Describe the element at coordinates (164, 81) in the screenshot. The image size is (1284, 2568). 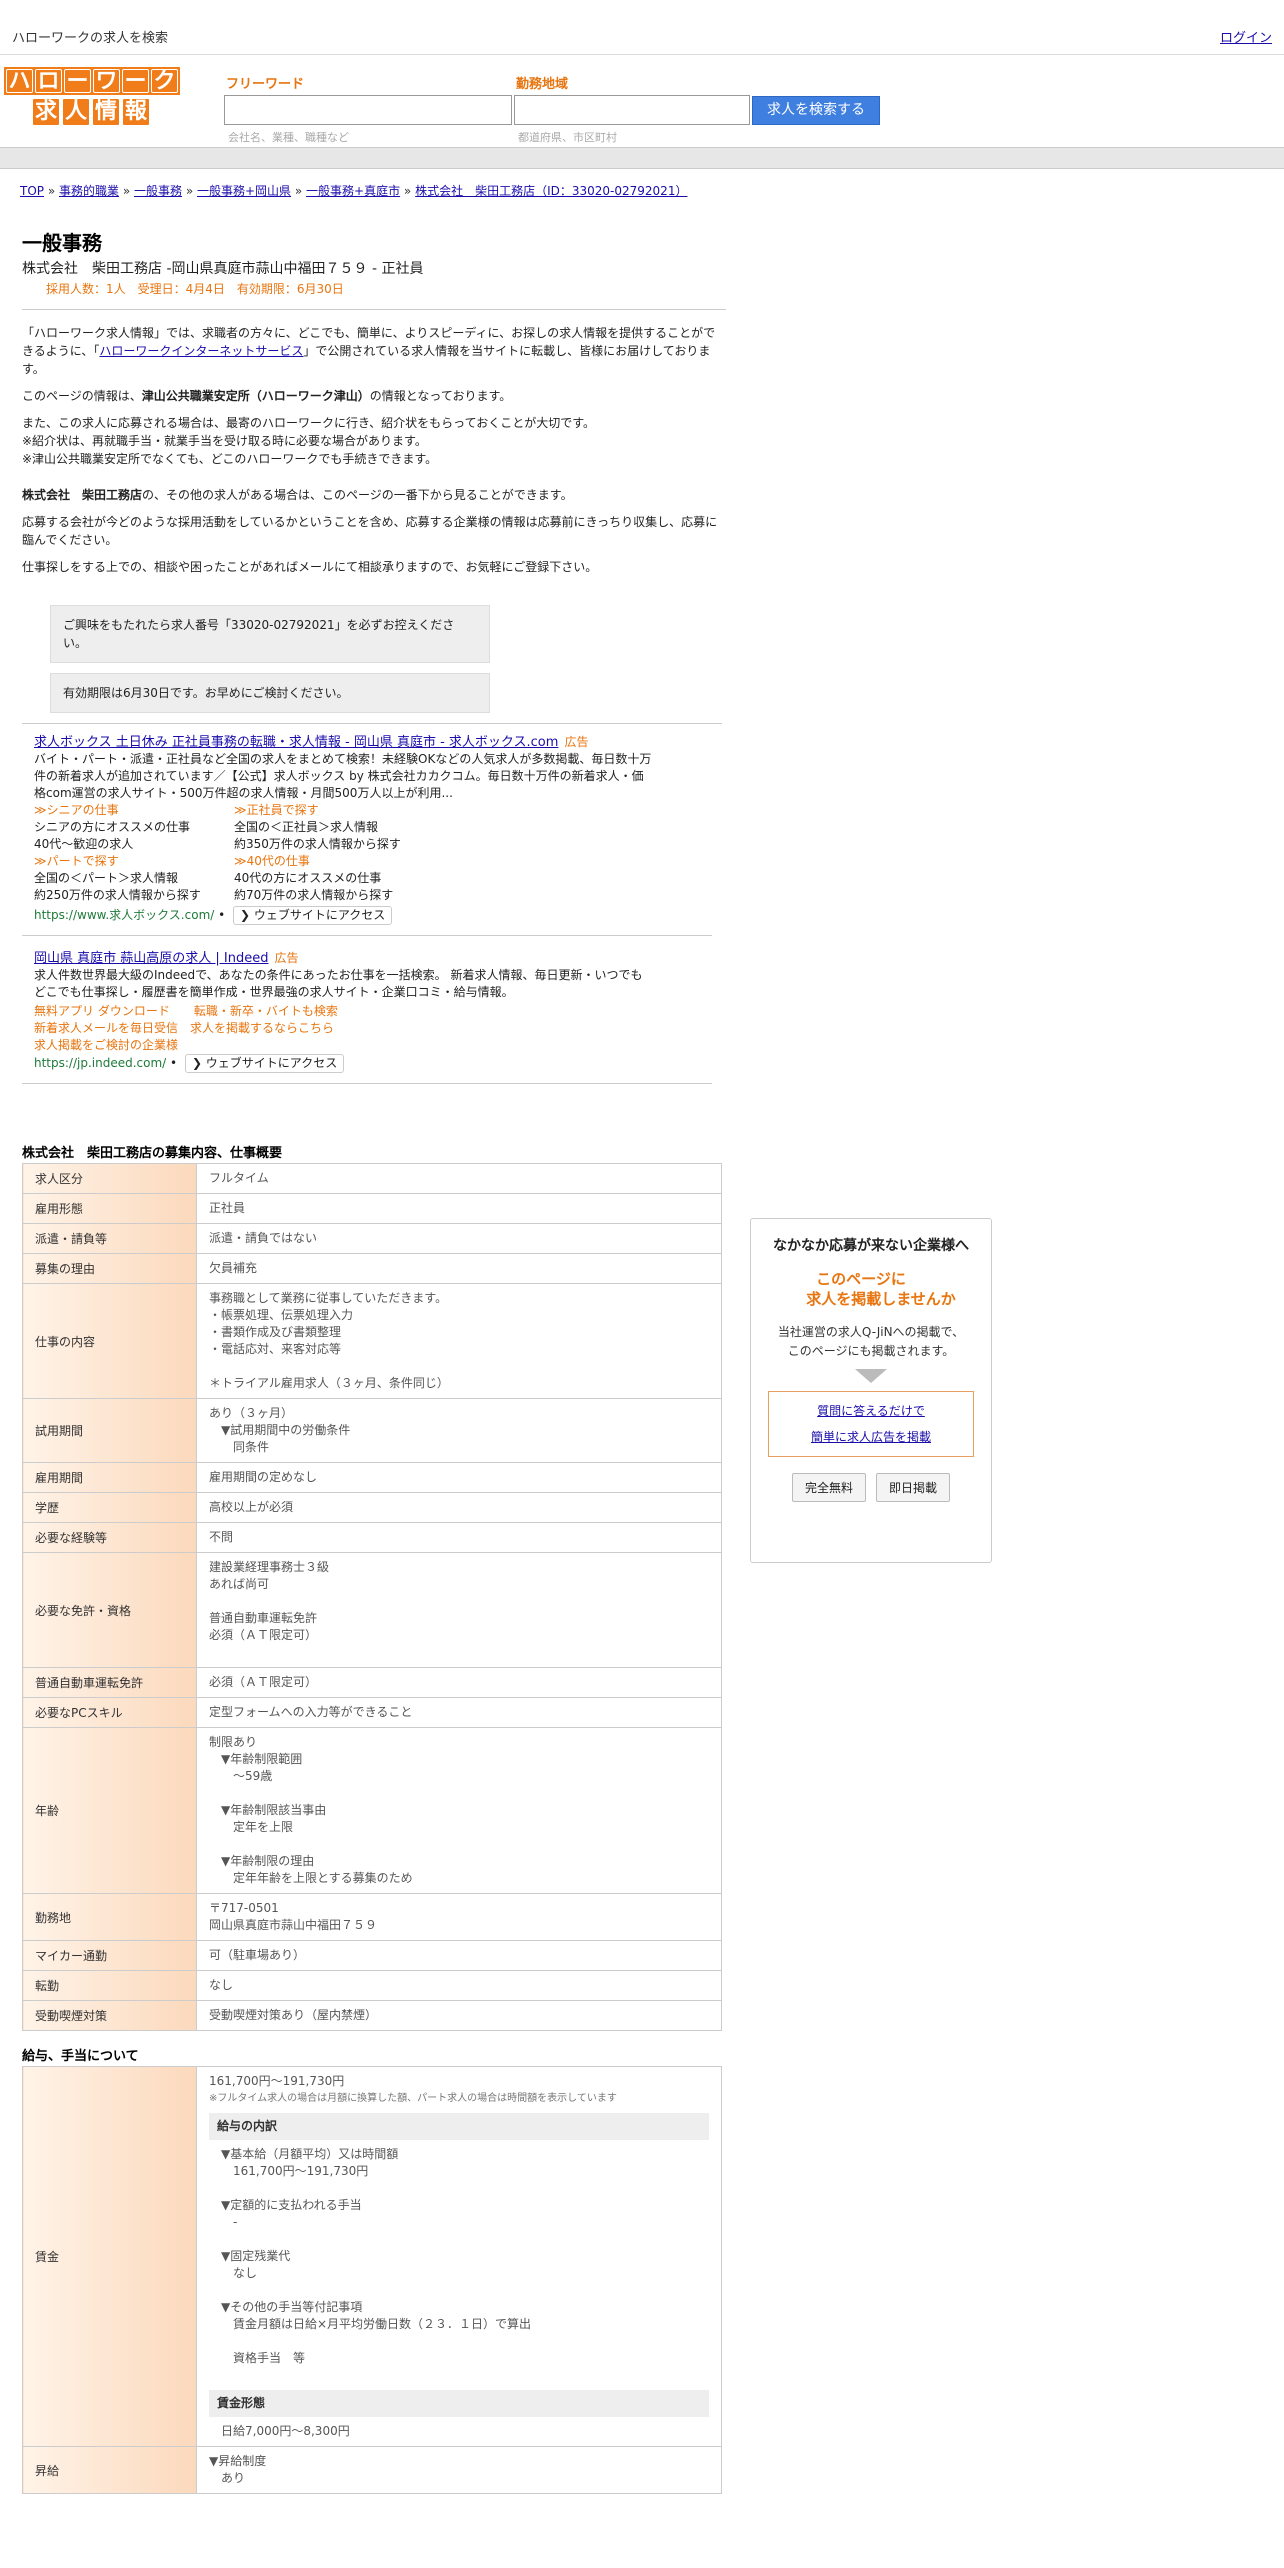
I see `logo-char: ク` at that location.